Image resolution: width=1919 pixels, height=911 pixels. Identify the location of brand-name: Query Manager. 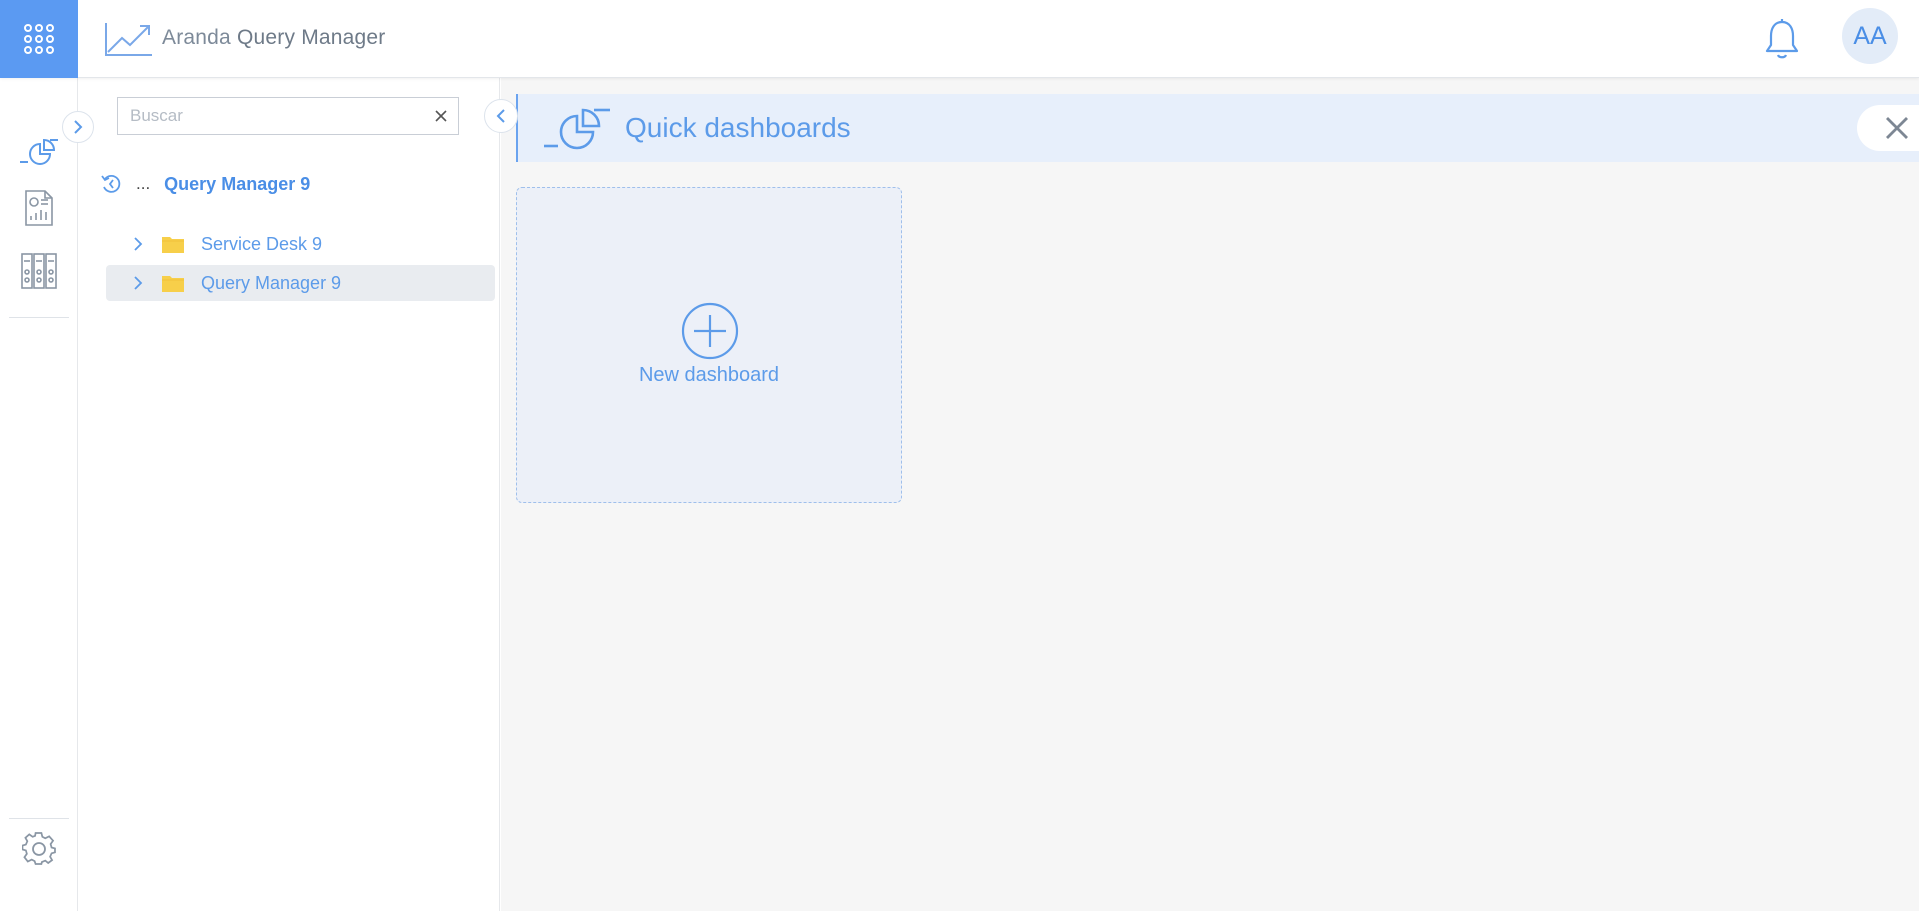
(311, 37).